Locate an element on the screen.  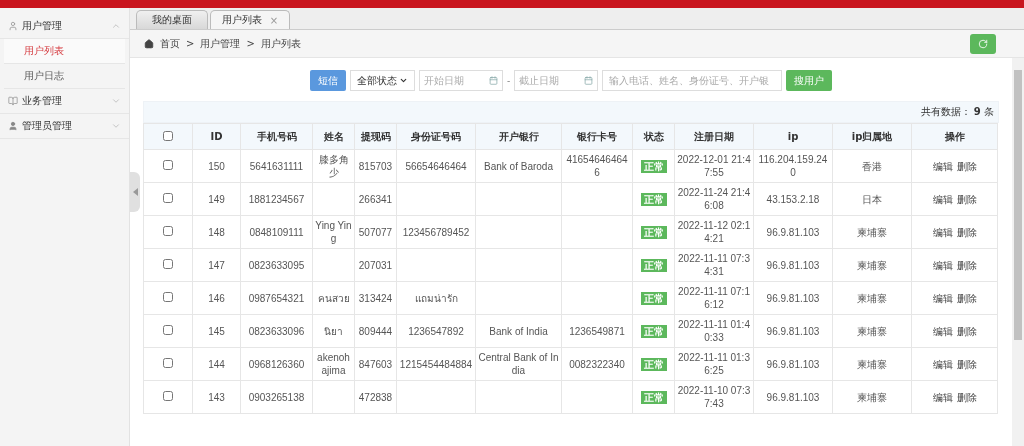
table-cell: 809444 is located at coordinates (375, 331).